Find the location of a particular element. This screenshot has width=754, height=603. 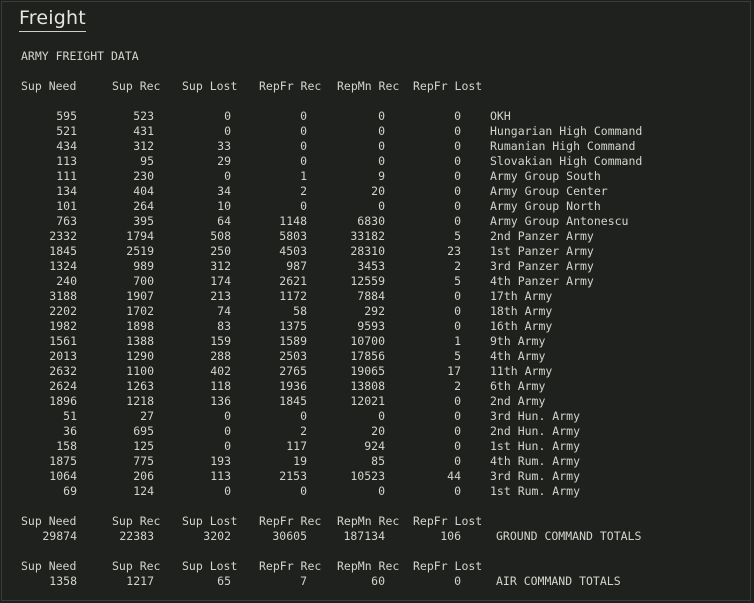

cell-value: 230 is located at coordinates (143, 176).